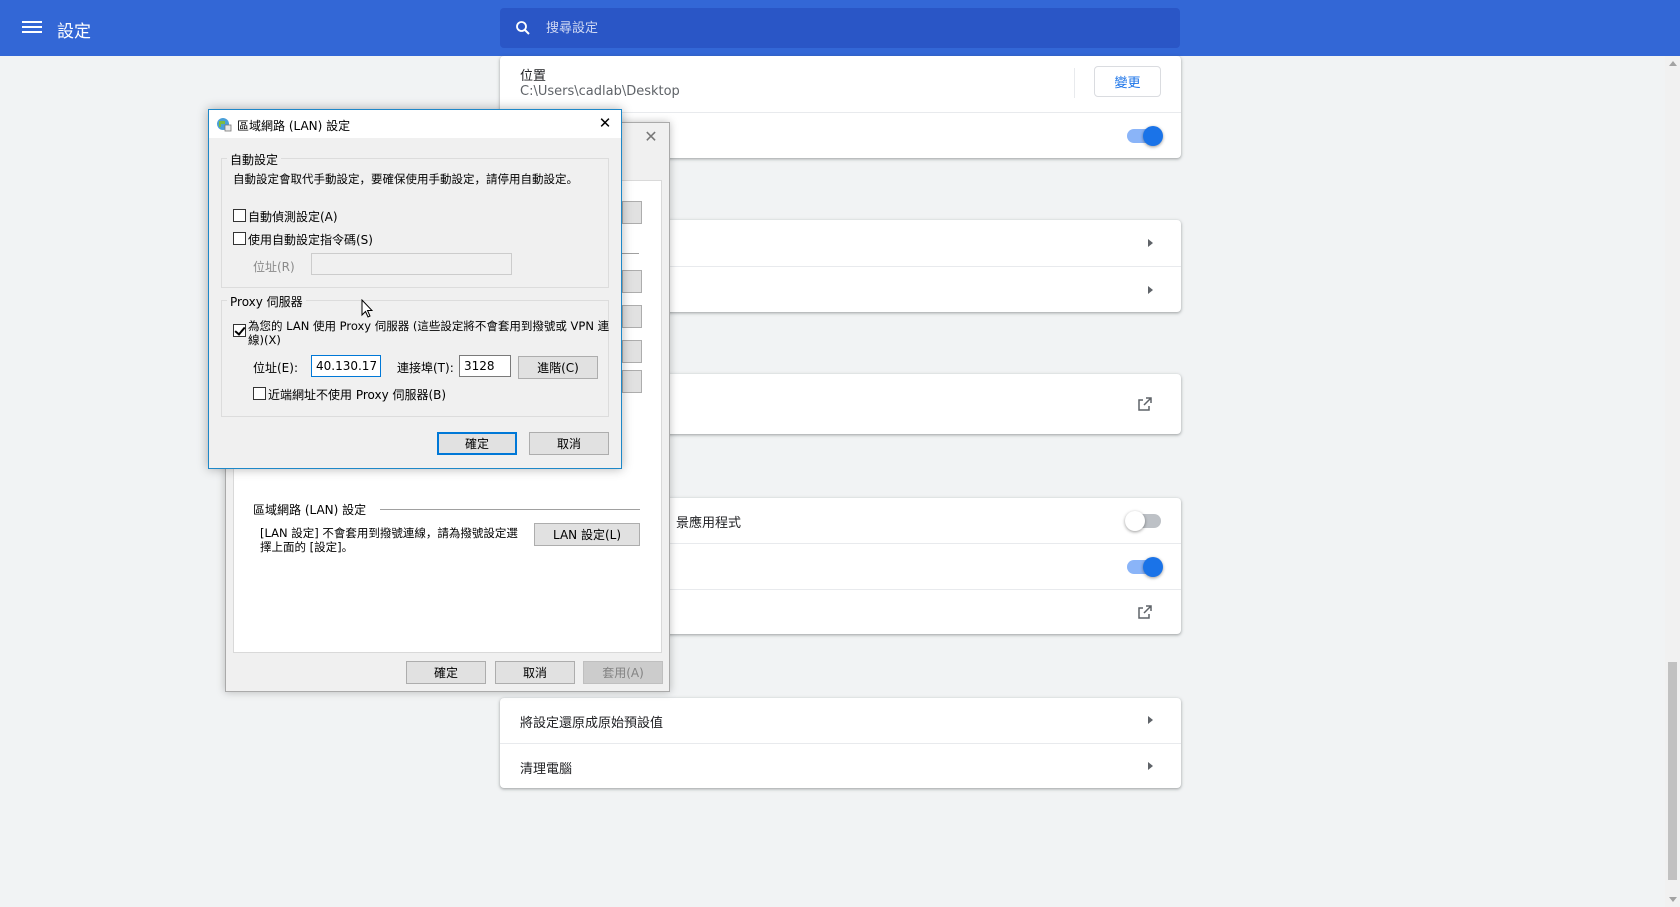  I want to click on lan-note: [LAN 設定] 不會套用到撥號連線，請為撥號設定選擇上面的 [設定]。, so click(389, 540).